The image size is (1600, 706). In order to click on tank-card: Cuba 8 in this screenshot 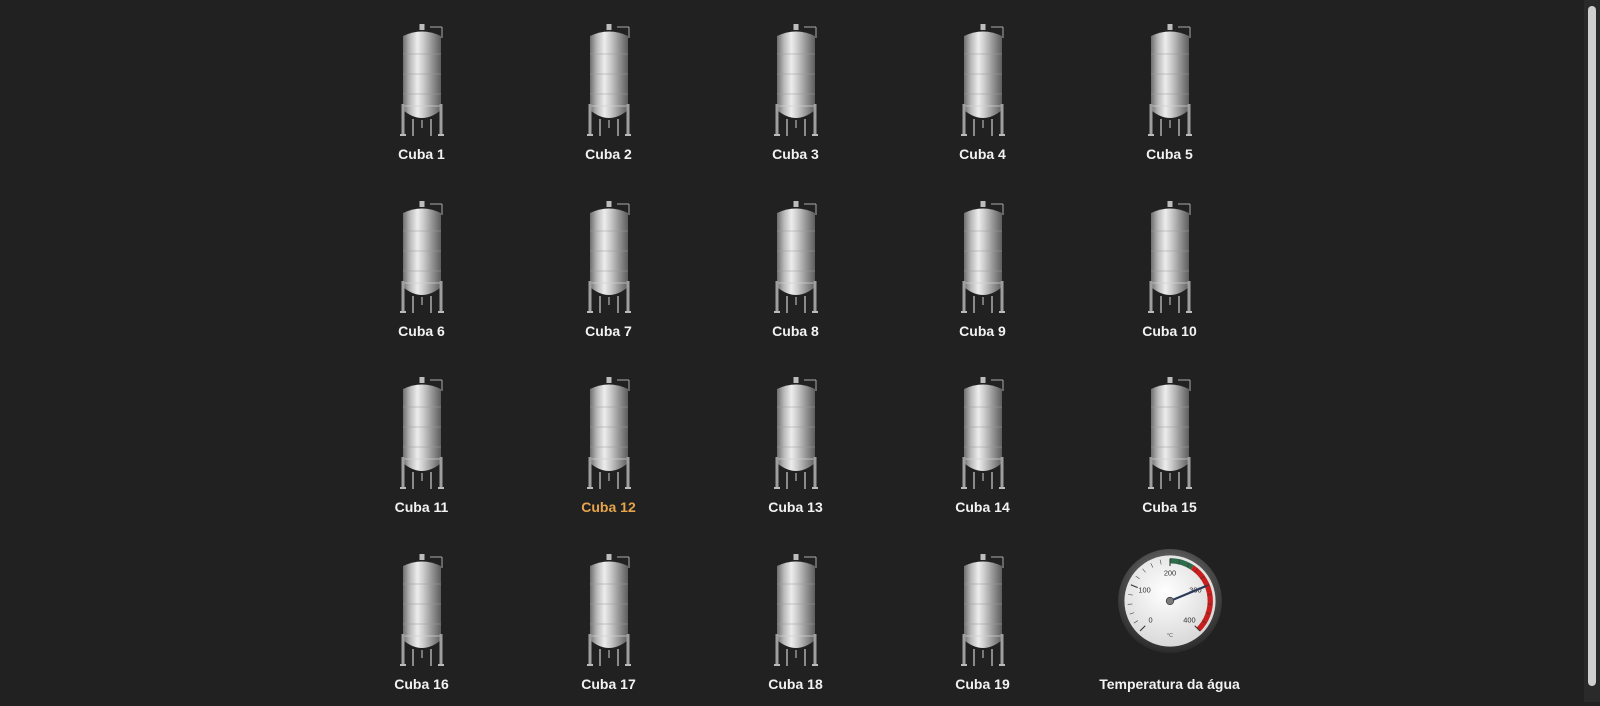, I will do `click(795, 265)`.